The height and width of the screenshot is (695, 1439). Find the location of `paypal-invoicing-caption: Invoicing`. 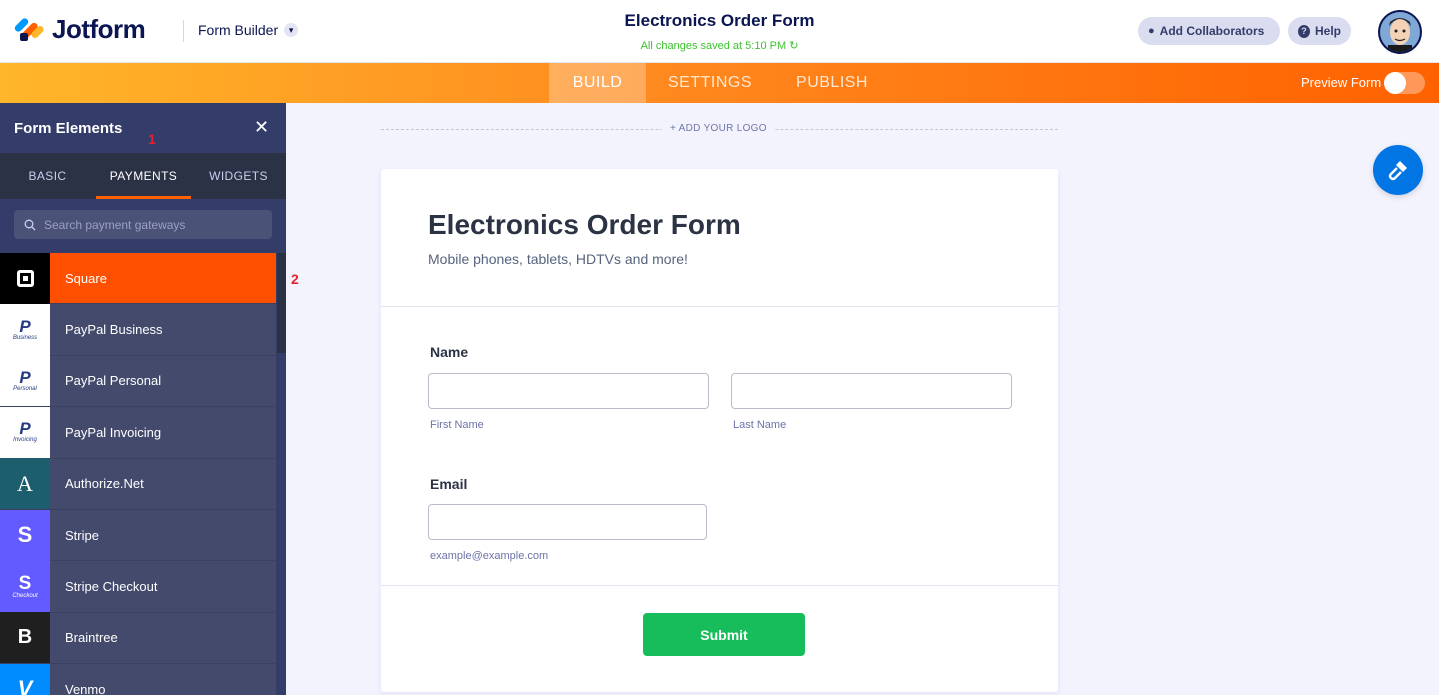

paypal-invoicing-caption: Invoicing is located at coordinates (25, 440).